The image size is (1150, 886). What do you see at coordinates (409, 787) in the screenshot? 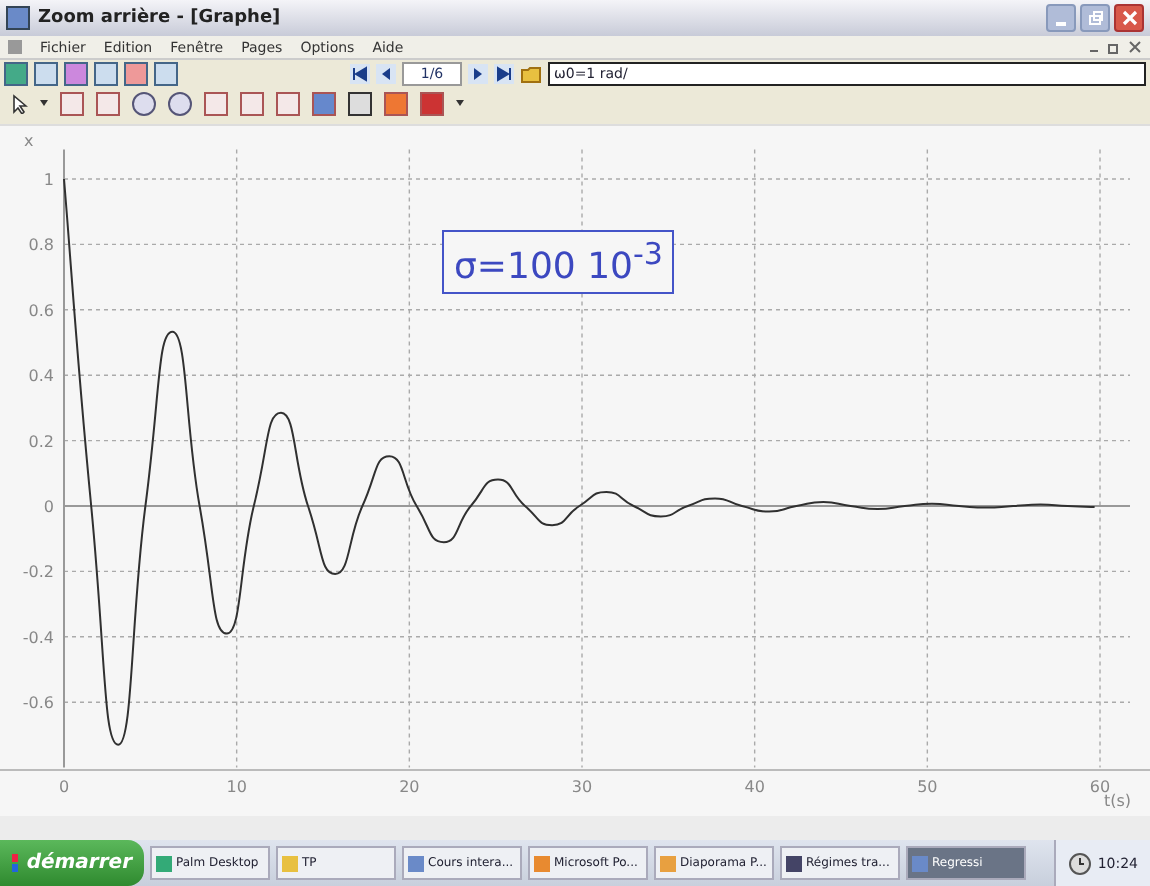
I see `x-tick-label: 20` at bounding box center [409, 787].